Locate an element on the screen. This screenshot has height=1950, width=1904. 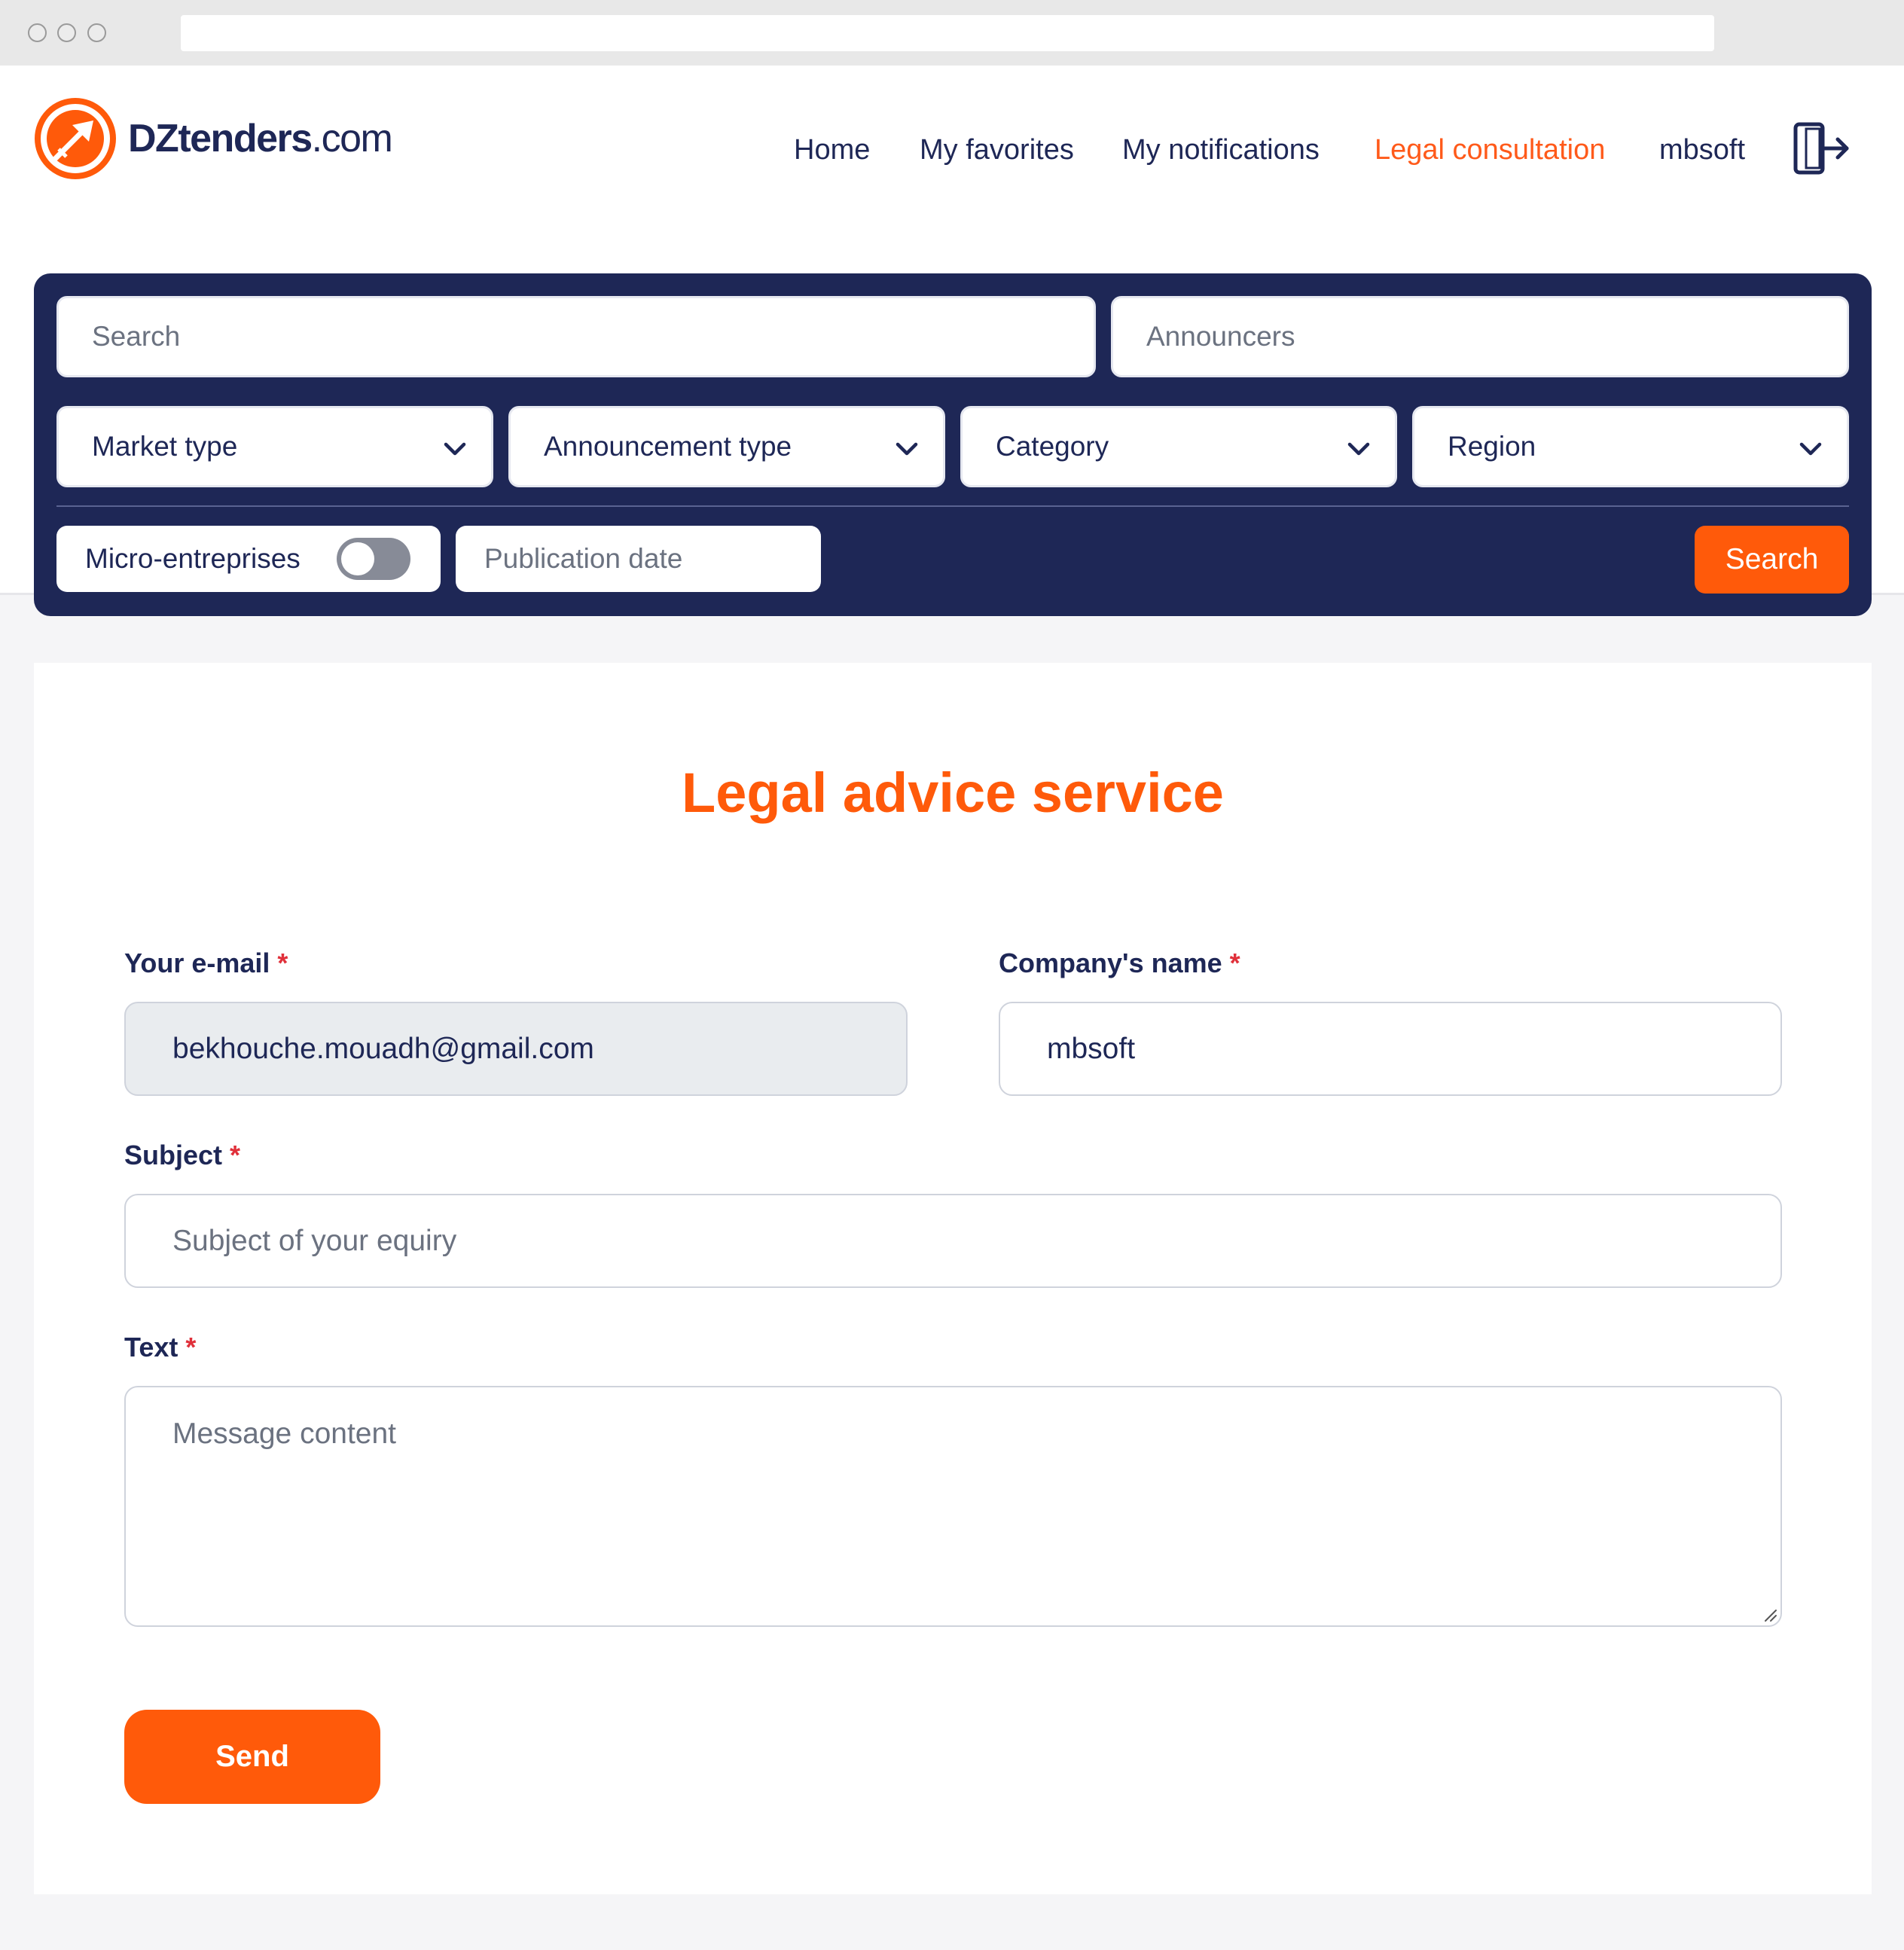
send-button: Send is located at coordinates (252, 1757).